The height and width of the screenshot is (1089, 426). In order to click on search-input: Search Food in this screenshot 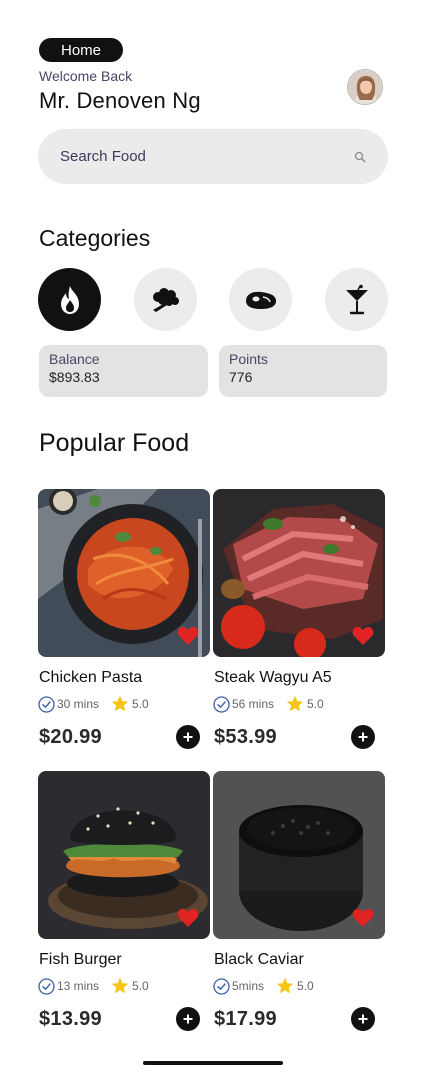, I will do `click(207, 156)`.